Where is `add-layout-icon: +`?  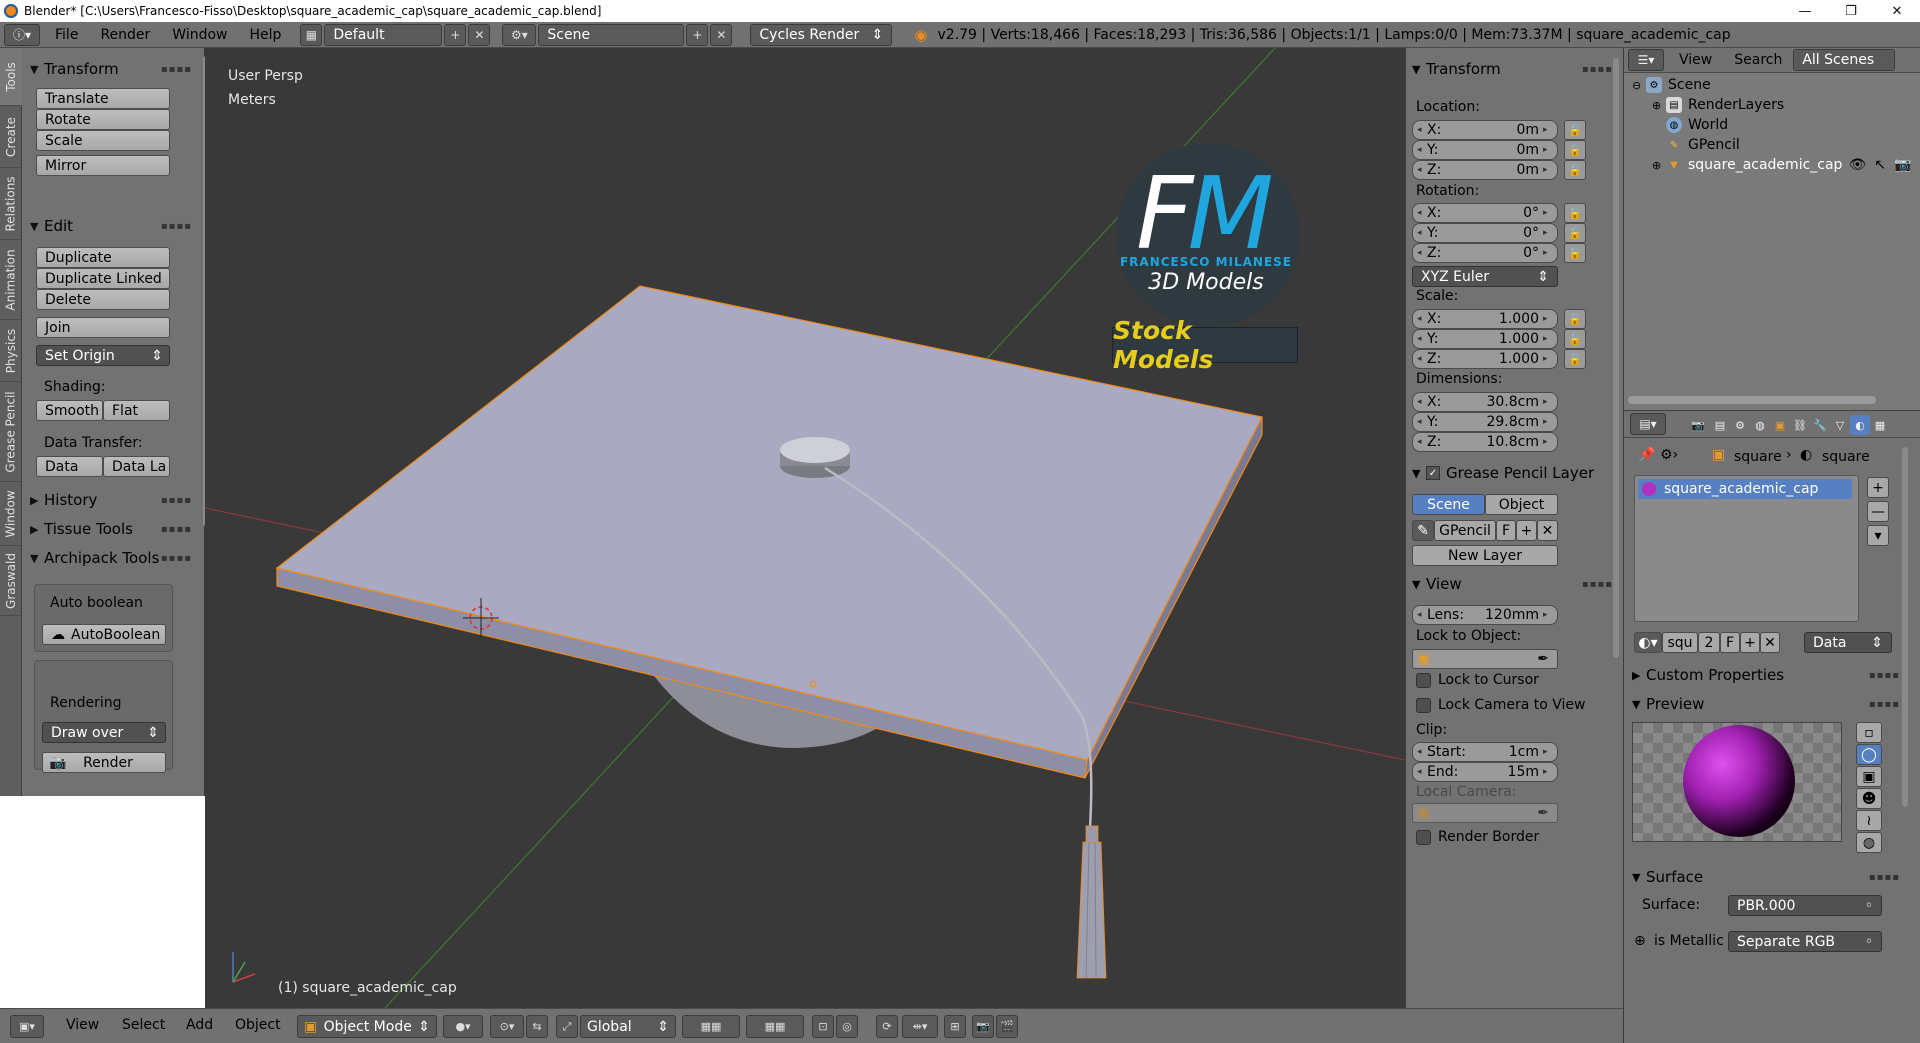 add-layout-icon: + is located at coordinates (455, 34).